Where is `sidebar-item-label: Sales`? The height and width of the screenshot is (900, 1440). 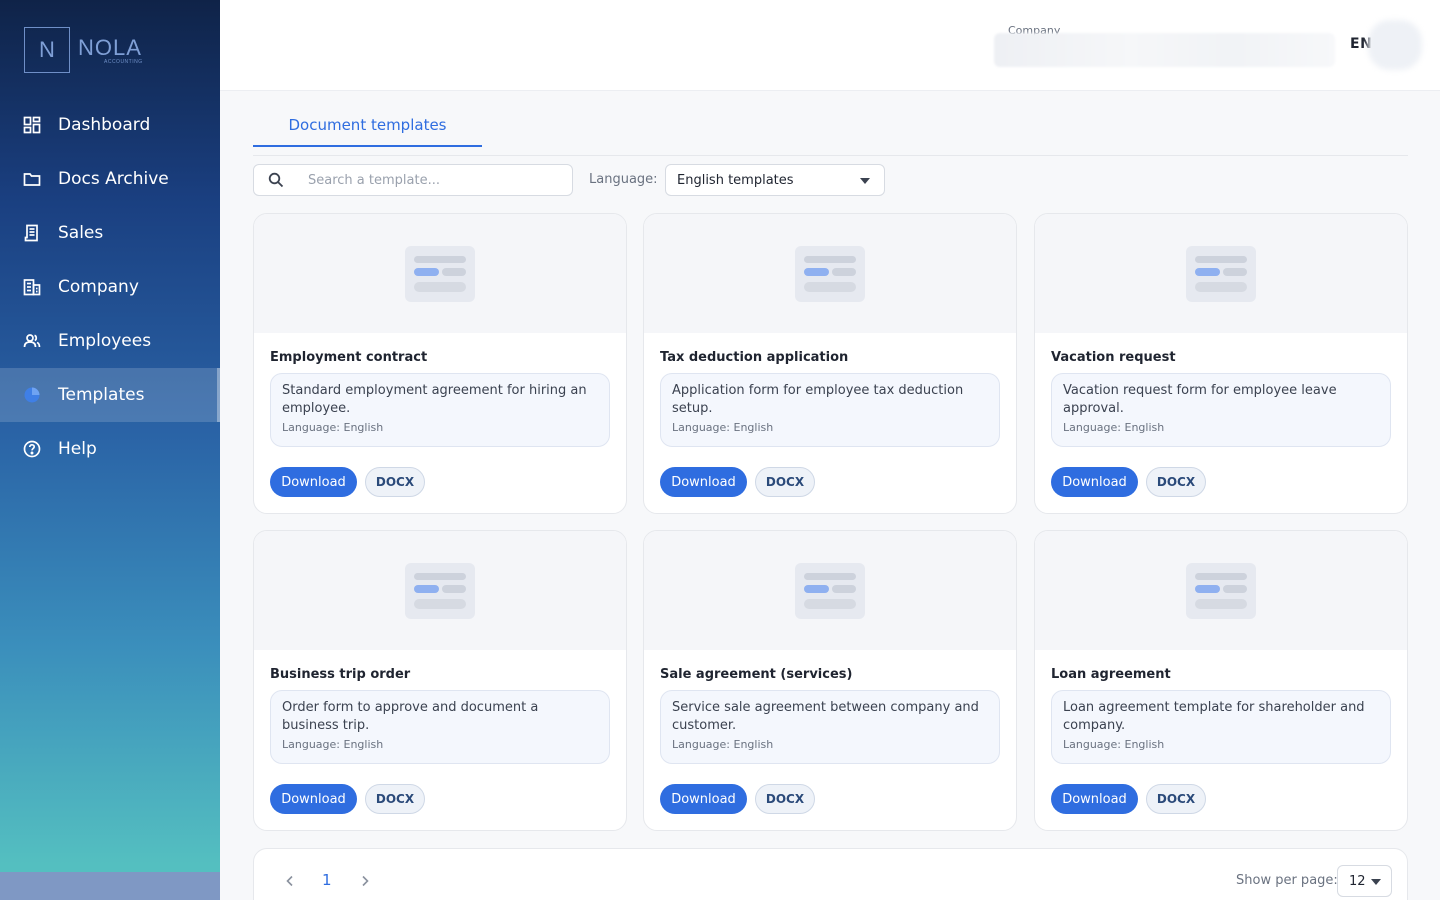 sidebar-item-label: Sales is located at coordinates (81, 233).